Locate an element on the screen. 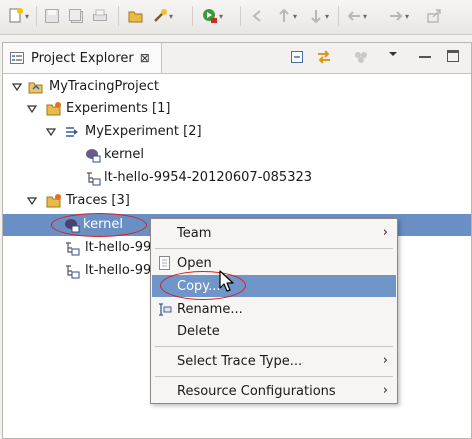  tree-item-exp-kernel: kernel is located at coordinates (237, 155).